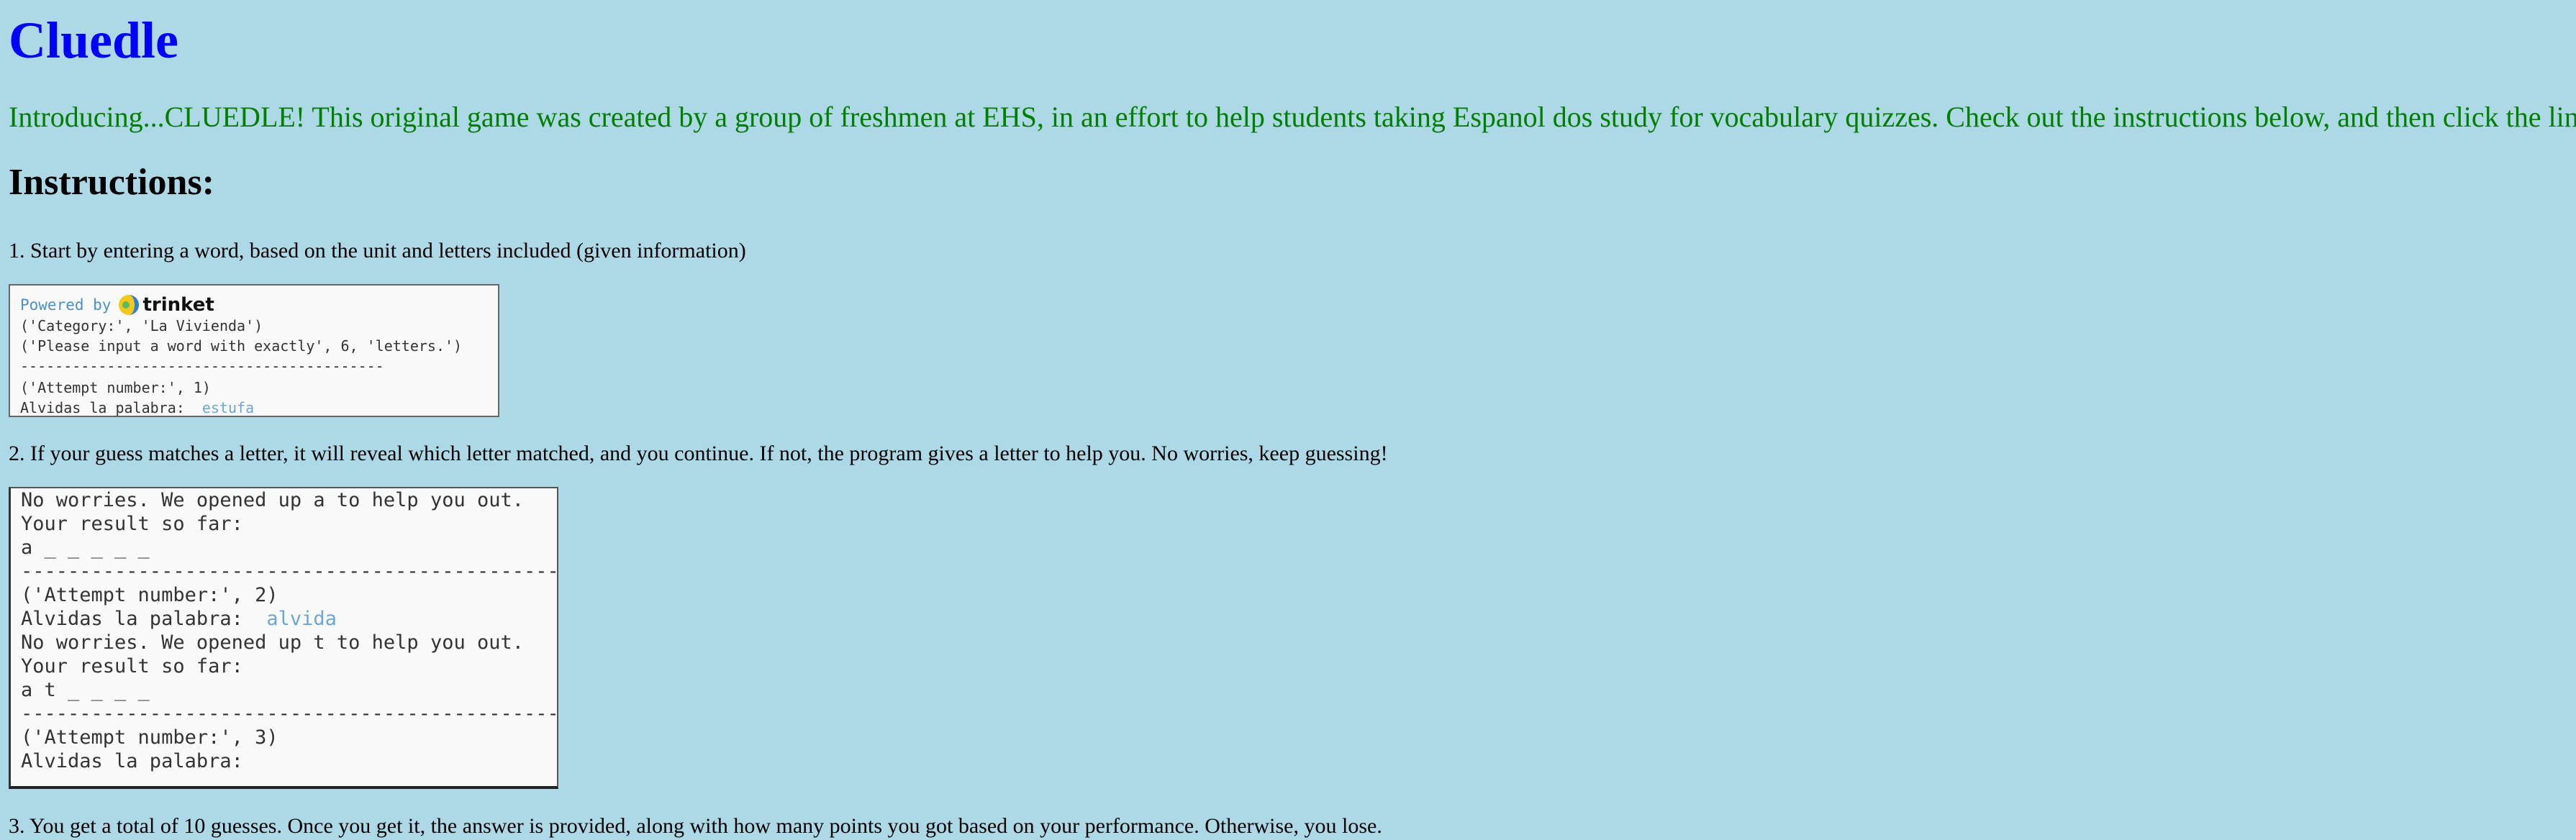 The image size is (2576, 840). What do you see at coordinates (66, 305) in the screenshot?
I see `powered-by-label: Powered by` at bounding box center [66, 305].